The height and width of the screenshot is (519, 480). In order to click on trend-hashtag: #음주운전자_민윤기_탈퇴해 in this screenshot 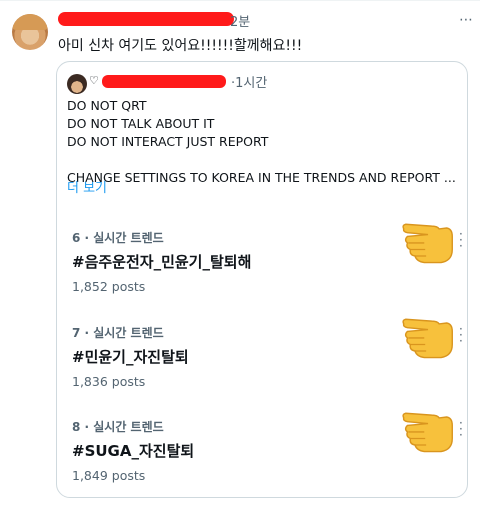, I will do `click(161, 261)`.